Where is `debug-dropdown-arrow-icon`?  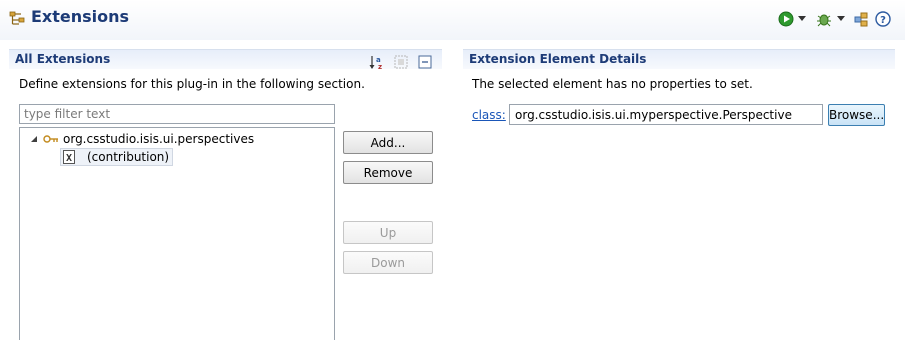
debug-dropdown-arrow-icon is located at coordinates (841, 19).